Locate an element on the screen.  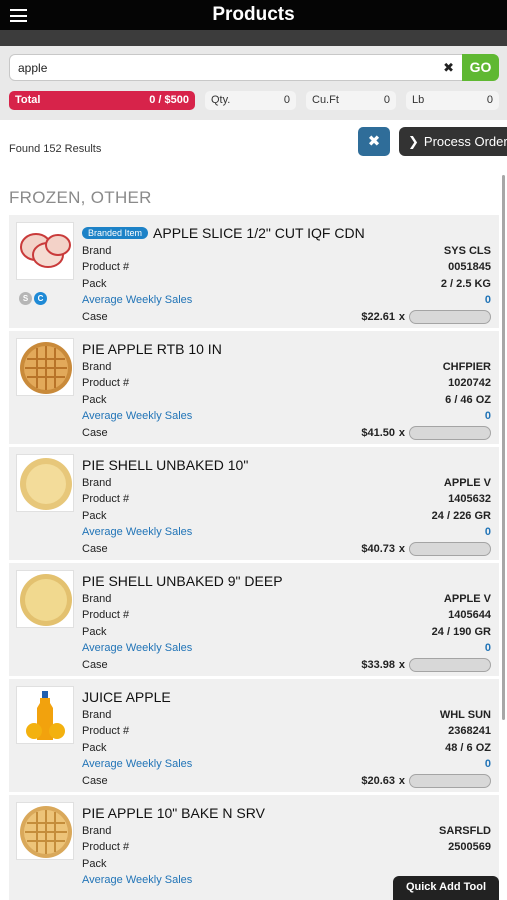
product-name: PIE SHELL UNBAKED 9" DEEP is located at coordinates (182, 581).